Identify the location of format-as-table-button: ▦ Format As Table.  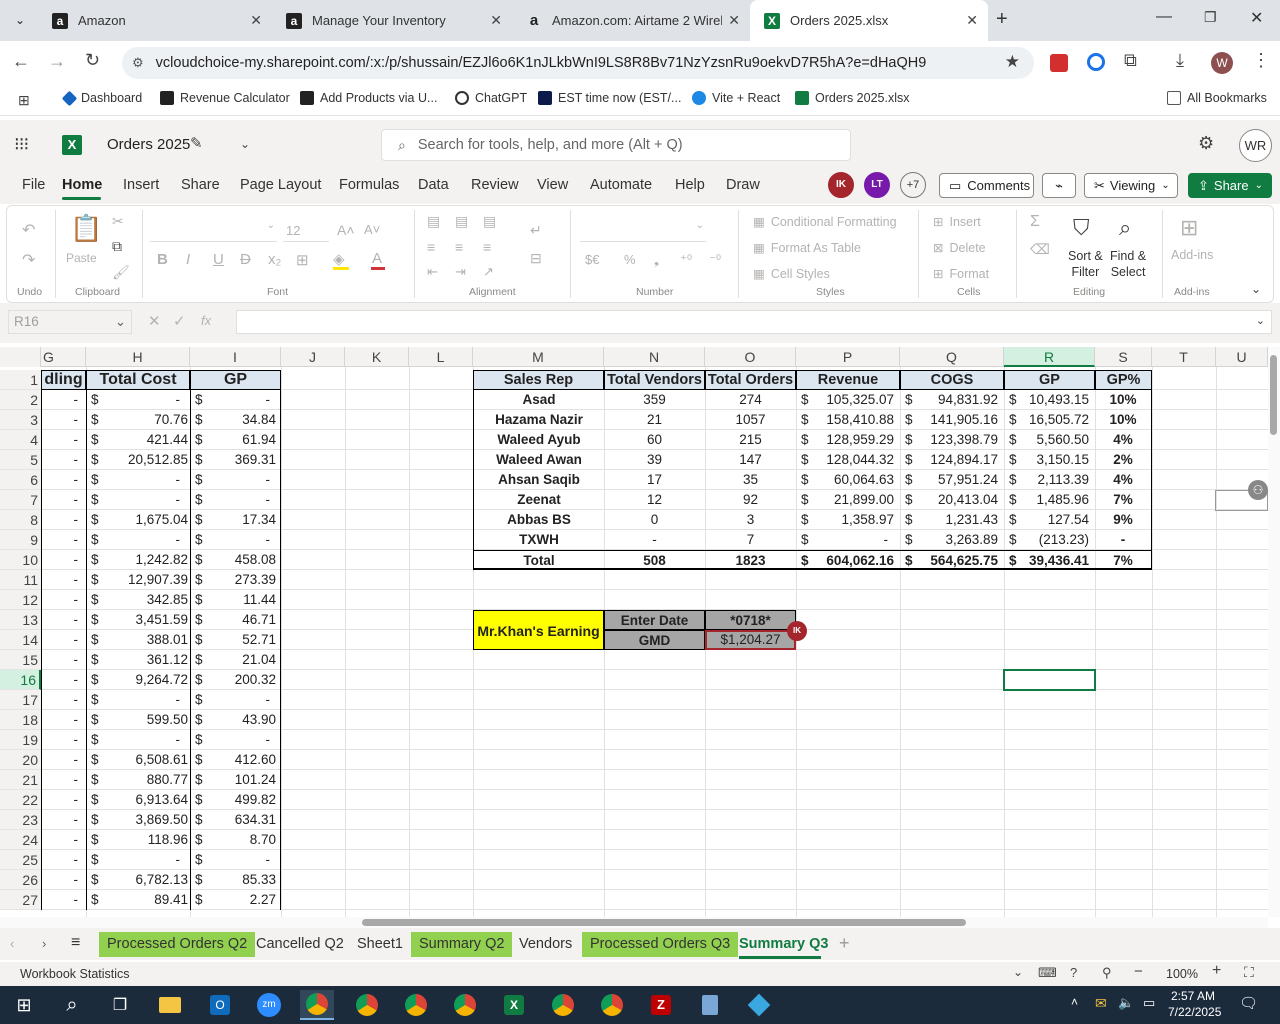
(807, 248).